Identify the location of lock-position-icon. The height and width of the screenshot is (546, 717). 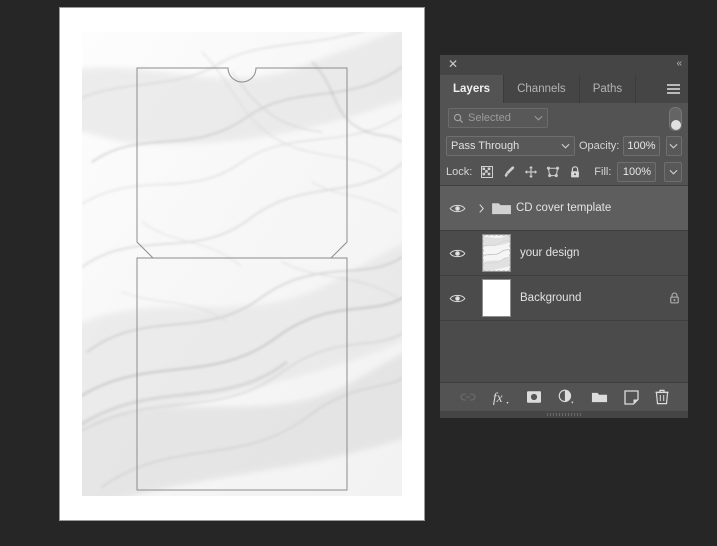
(531, 172).